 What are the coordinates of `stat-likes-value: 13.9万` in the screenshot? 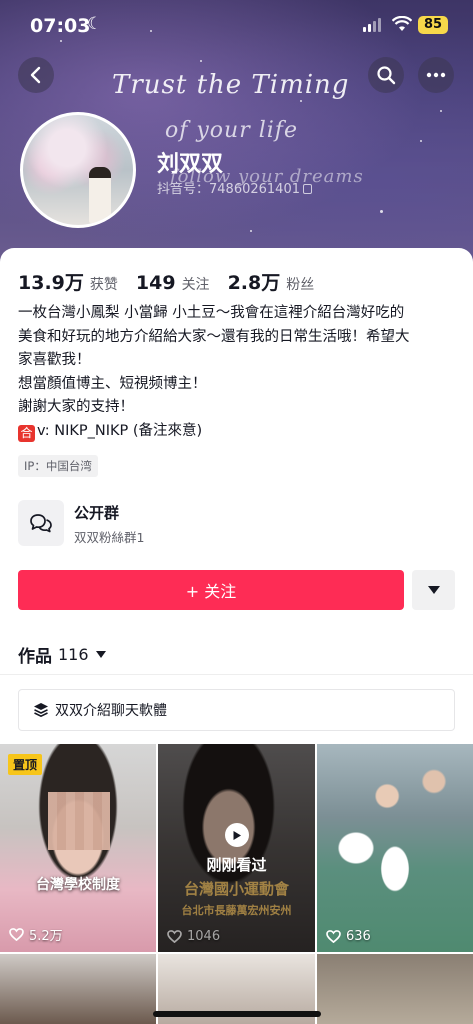 It's located at (51, 283).